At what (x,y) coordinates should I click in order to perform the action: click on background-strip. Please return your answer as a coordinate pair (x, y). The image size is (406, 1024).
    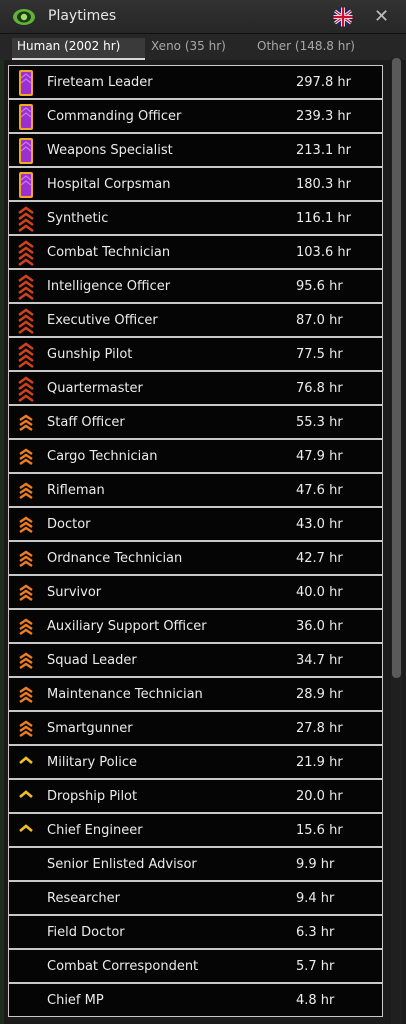
    Looking at the image, I should click on (2, 512).